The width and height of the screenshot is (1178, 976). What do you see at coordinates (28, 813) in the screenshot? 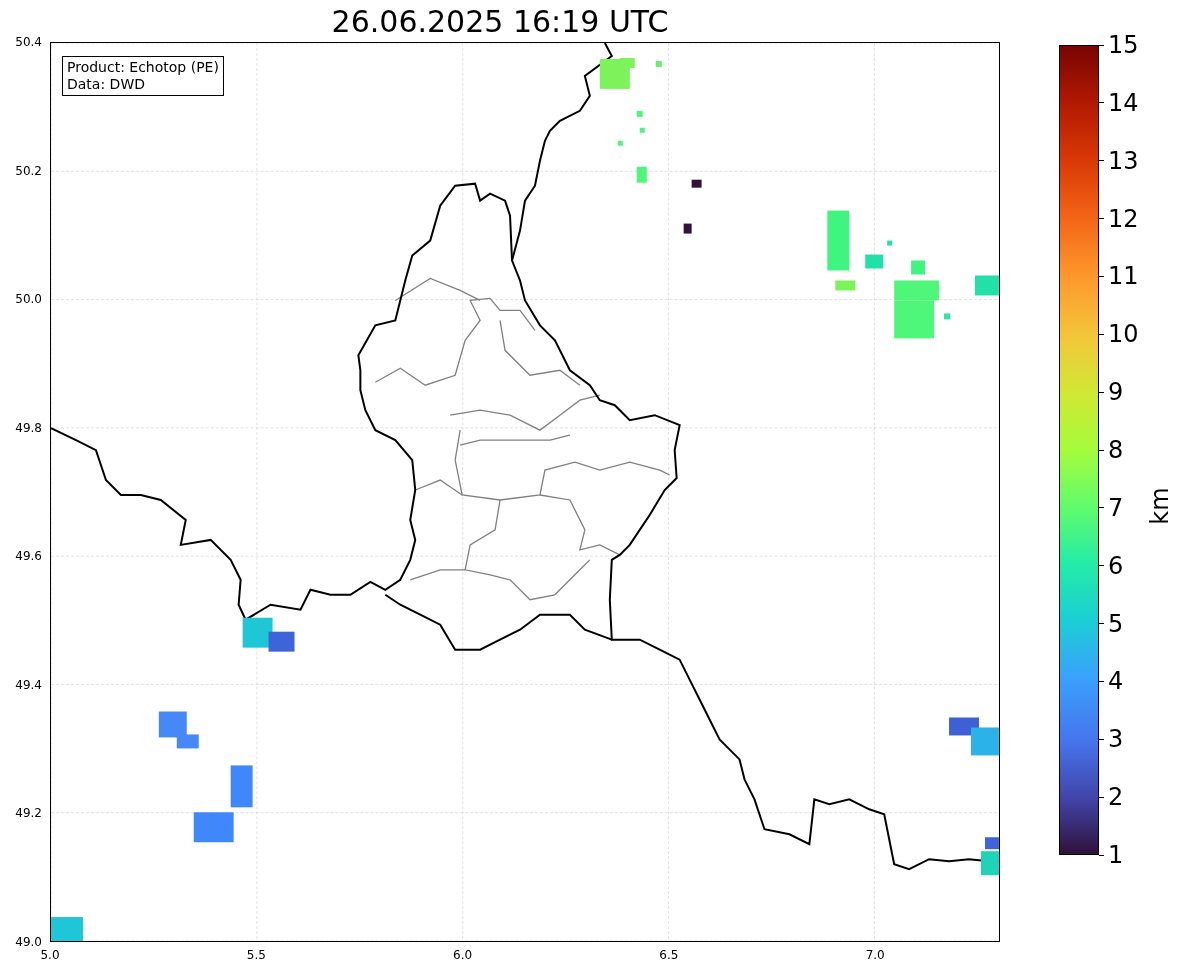
I see `y-tick-label: 49.2` at bounding box center [28, 813].